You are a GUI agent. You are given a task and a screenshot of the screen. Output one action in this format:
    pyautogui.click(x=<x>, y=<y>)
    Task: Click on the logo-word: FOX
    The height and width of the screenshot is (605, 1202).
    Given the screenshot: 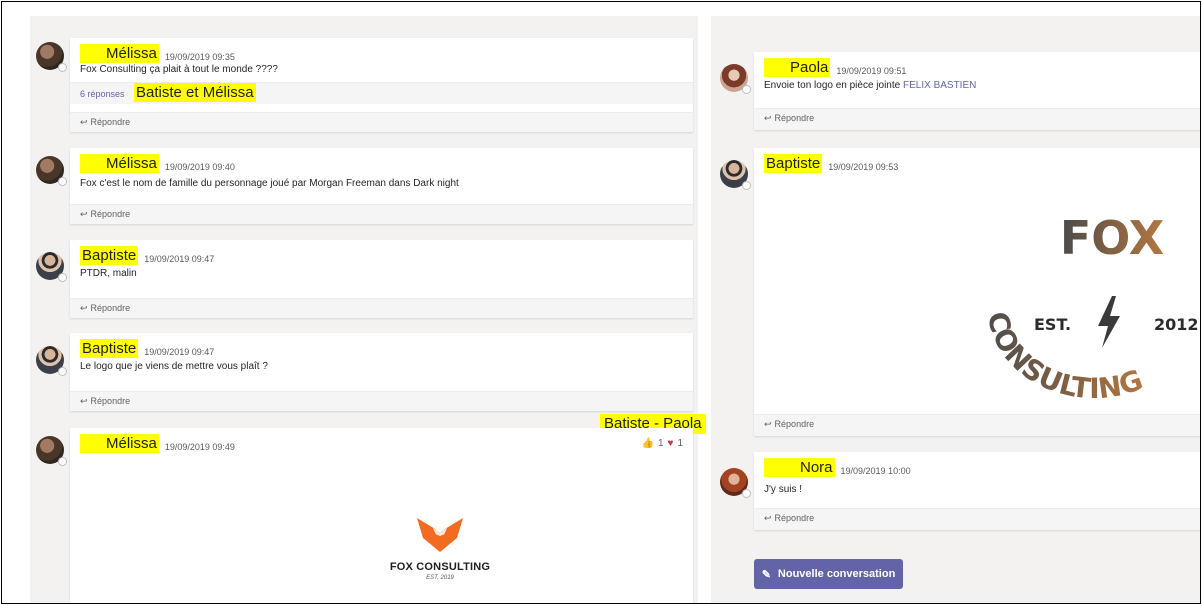 What is the action you would take?
    pyautogui.click(x=1112, y=238)
    